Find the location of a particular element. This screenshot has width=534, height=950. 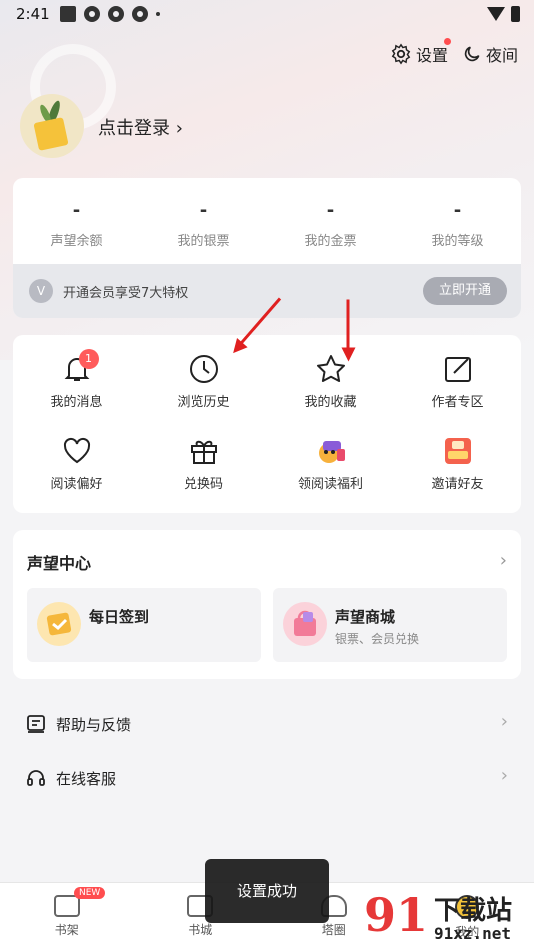

stat-silver-ticket: - 我的银票 is located at coordinates (203, 221).